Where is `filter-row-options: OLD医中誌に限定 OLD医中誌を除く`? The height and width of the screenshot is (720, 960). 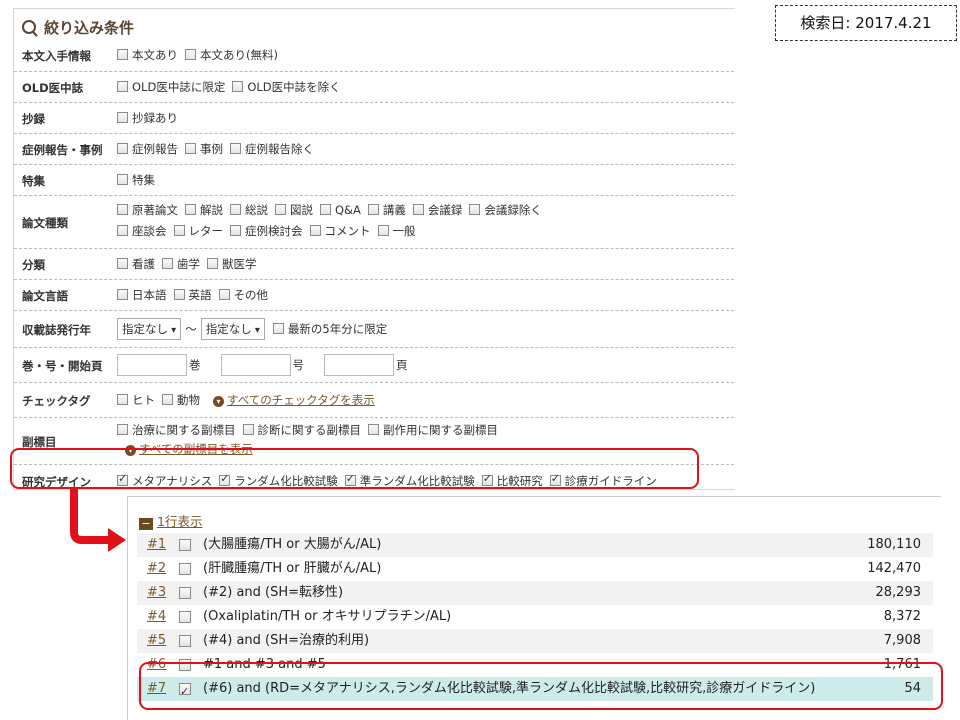 filter-row-options: OLD医中誌に限定 OLD医中誌を除く is located at coordinates (232, 87).